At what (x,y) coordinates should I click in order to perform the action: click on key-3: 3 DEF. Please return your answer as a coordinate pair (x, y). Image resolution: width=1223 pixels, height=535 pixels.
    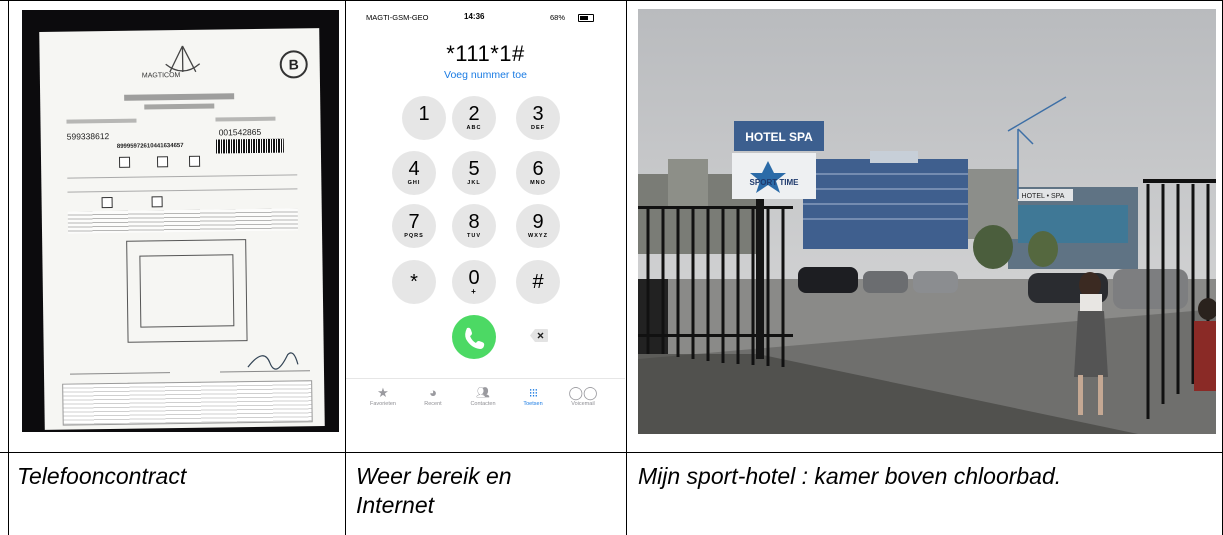
    Looking at the image, I should click on (538, 118).